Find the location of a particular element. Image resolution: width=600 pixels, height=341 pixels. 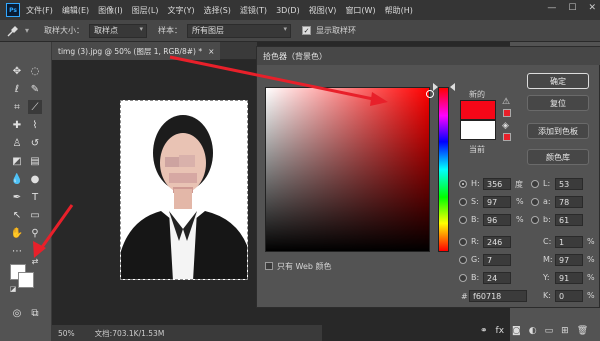

web-colors-only-checkbox is located at coordinates (269, 266).